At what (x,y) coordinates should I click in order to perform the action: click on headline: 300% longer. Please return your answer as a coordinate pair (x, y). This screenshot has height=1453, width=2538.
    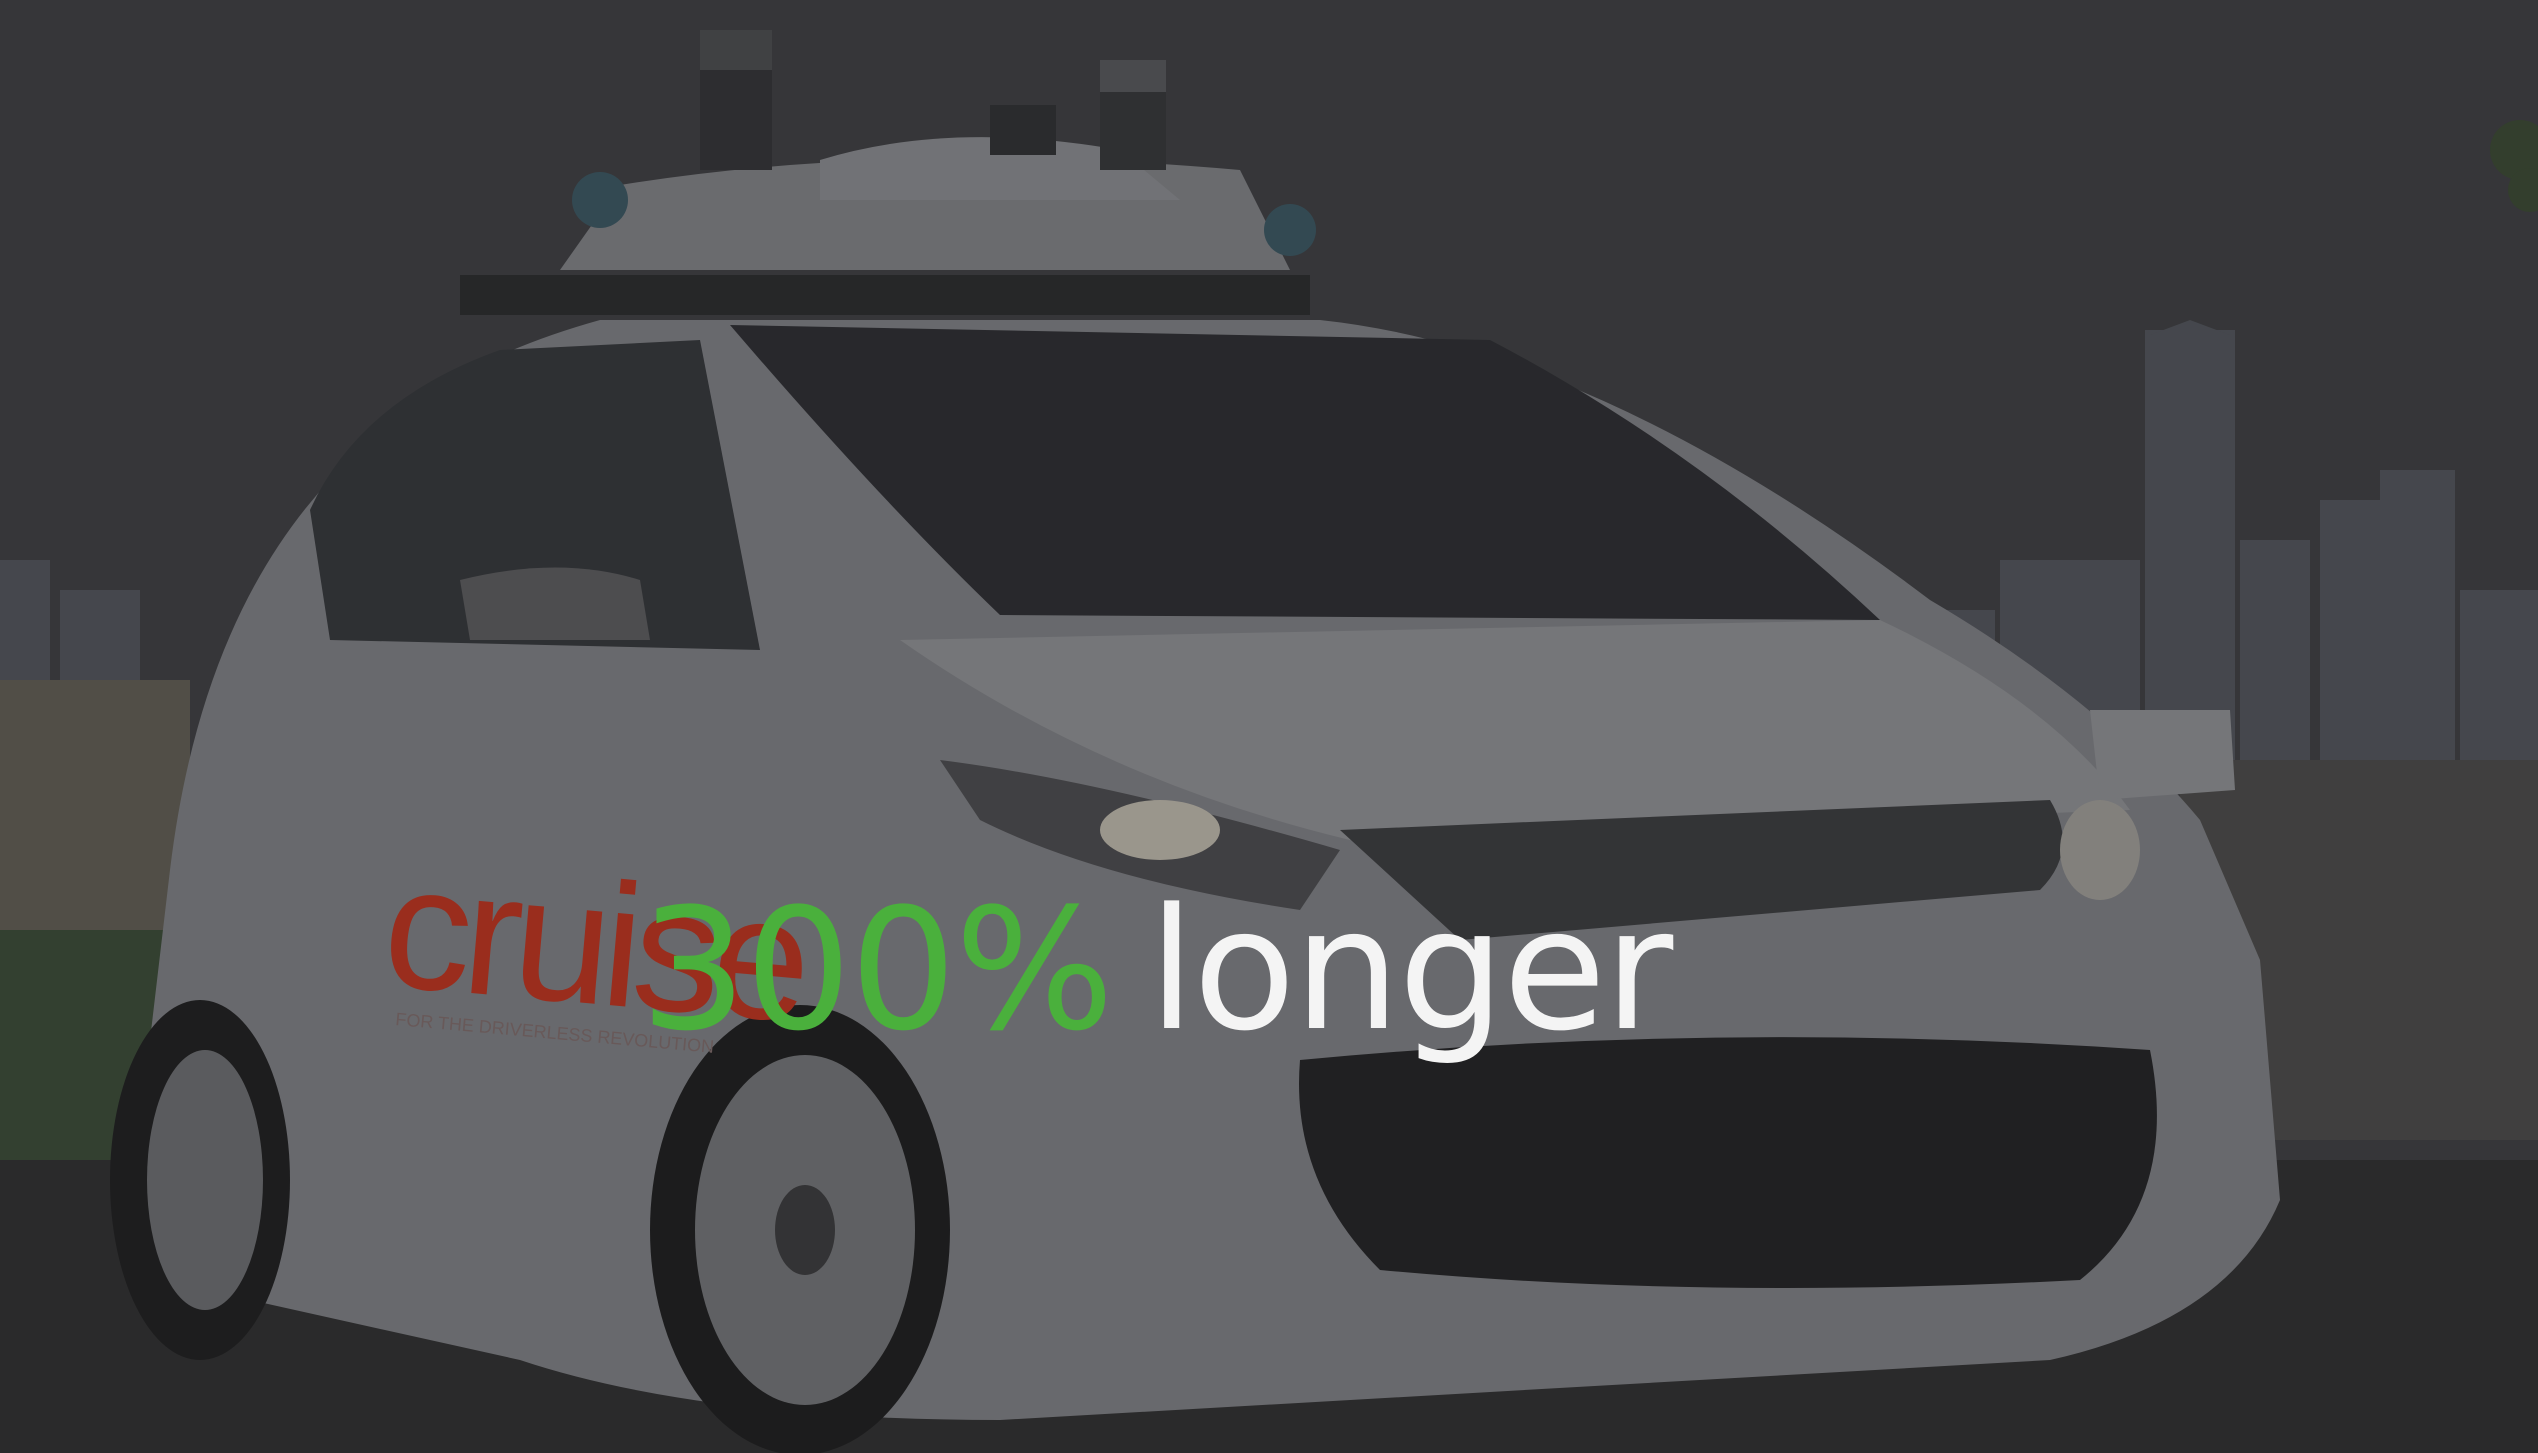
    Looking at the image, I should click on (1156, 970).